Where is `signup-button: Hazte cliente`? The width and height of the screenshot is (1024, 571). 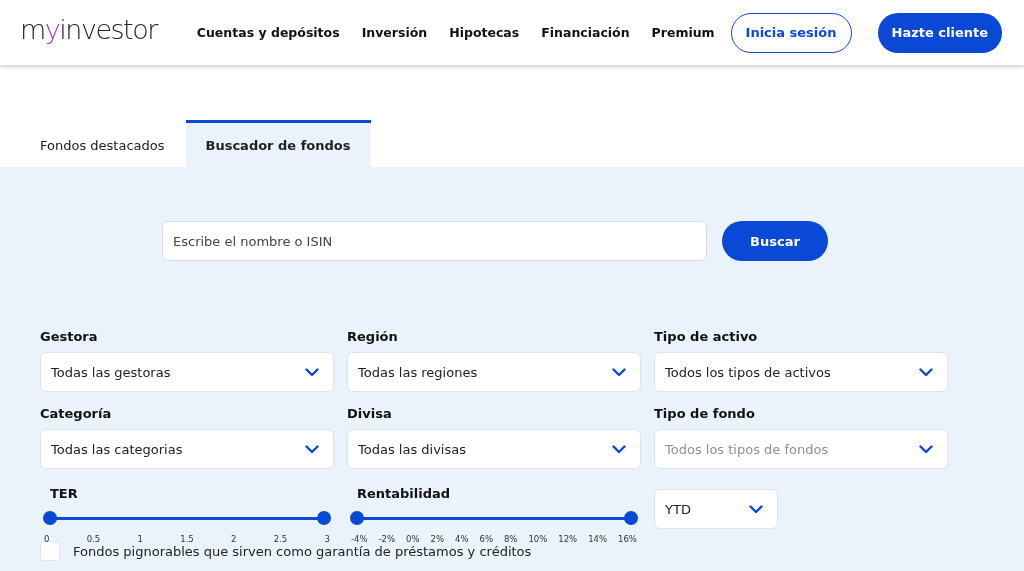
signup-button: Hazte cliente is located at coordinates (939, 32).